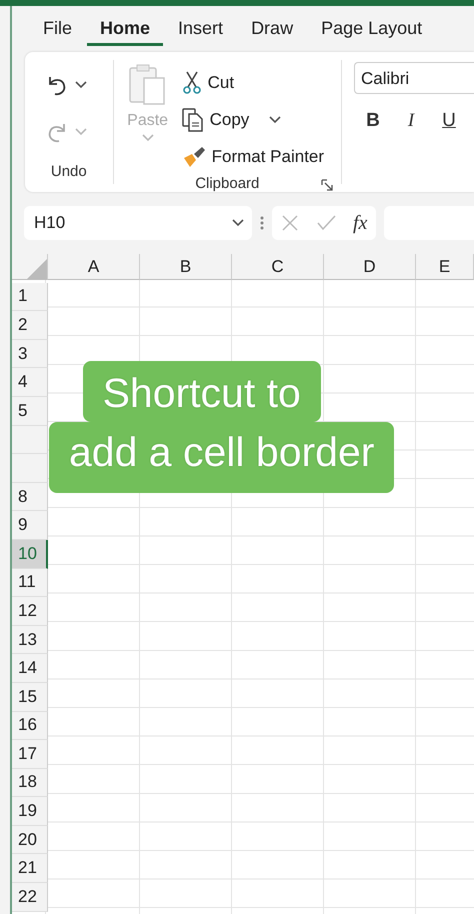 The height and width of the screenshot is (914, 474). I want to click on ribbon-tab: File, so click(58, 30).